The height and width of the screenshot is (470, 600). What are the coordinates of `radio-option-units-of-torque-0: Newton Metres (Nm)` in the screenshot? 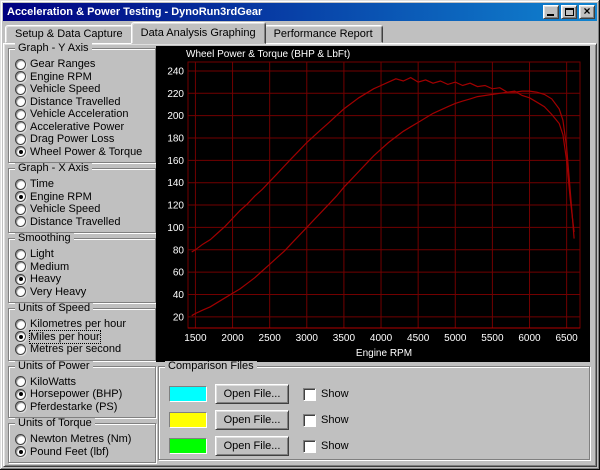 It's located at (84, 439).